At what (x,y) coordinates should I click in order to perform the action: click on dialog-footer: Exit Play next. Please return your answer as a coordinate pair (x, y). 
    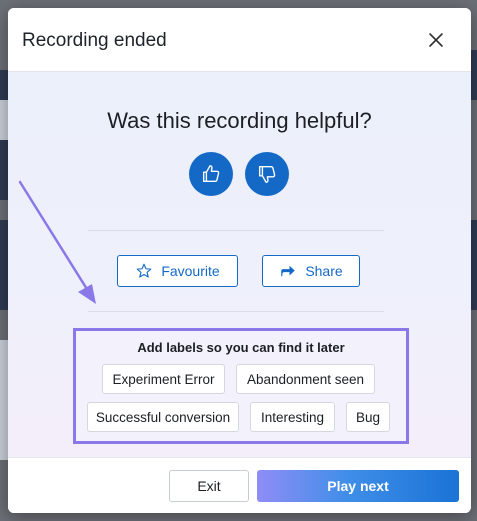
    Looking at the image, I should click on (239, 485).